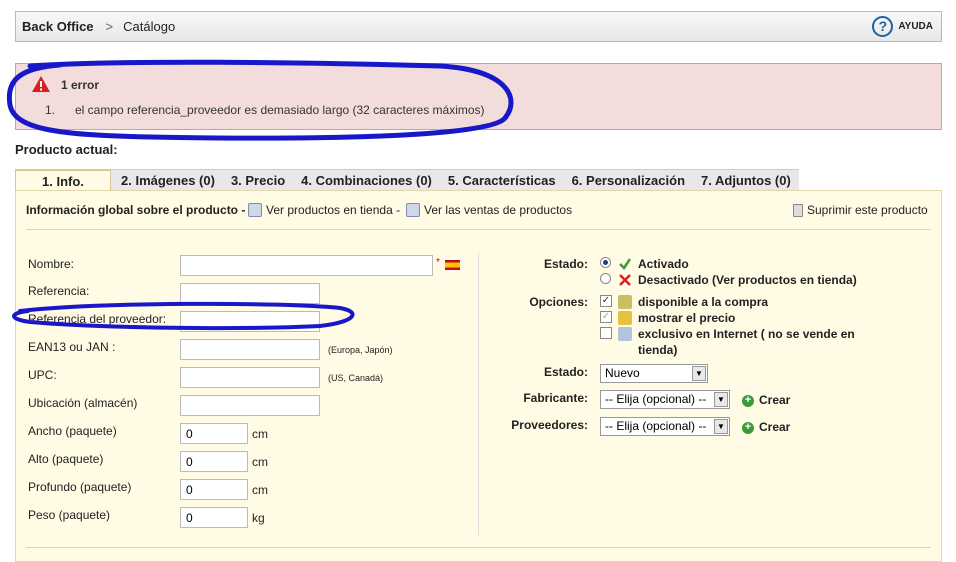  Describe the element at coordinates (774, 427) in the screenshot. I see `crear-proveedor-link: Crear` at that location.